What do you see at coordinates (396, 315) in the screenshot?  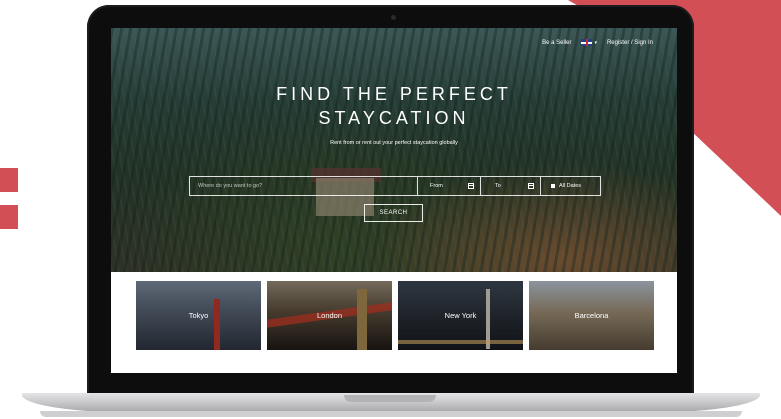 I see `city-list: Tokyo London New York Barcelona` at bounding box center [396, 315].